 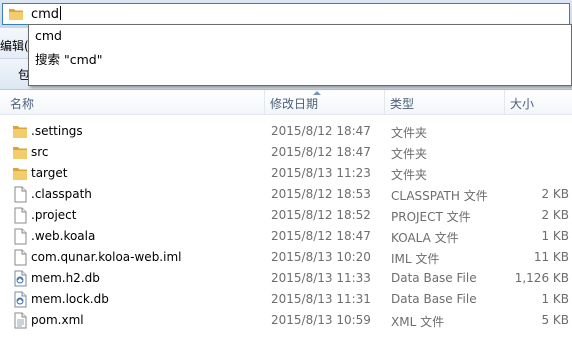 I want to click on file-name: pom.xml, so click(x=57, y=320).